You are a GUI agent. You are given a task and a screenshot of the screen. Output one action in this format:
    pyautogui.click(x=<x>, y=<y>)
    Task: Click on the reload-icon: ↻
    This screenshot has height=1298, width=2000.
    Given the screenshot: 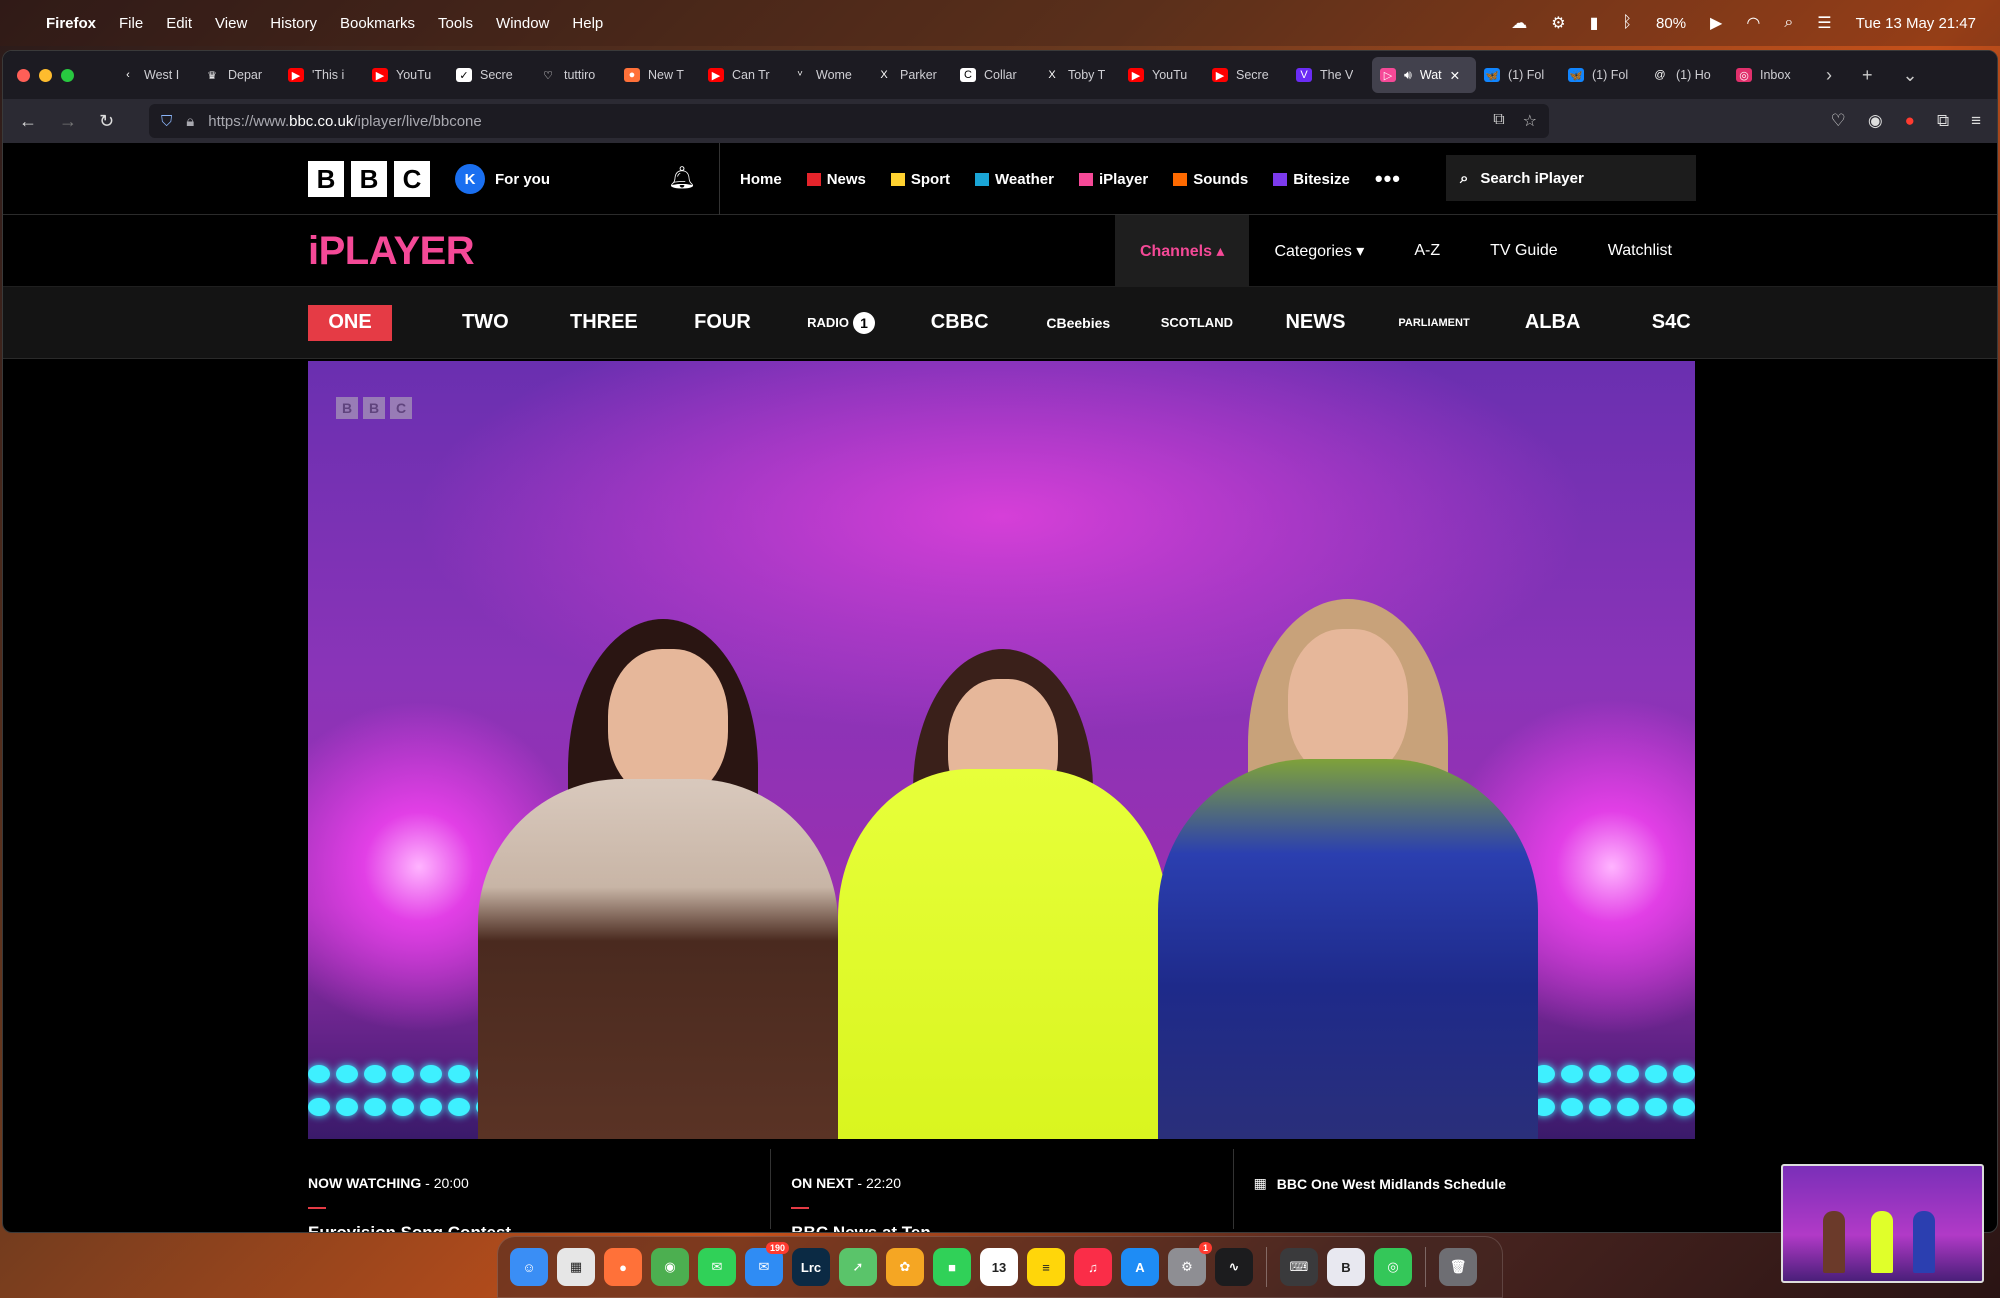 What is the action you would take?
    pyautogui.click(x=119, y=121)
    